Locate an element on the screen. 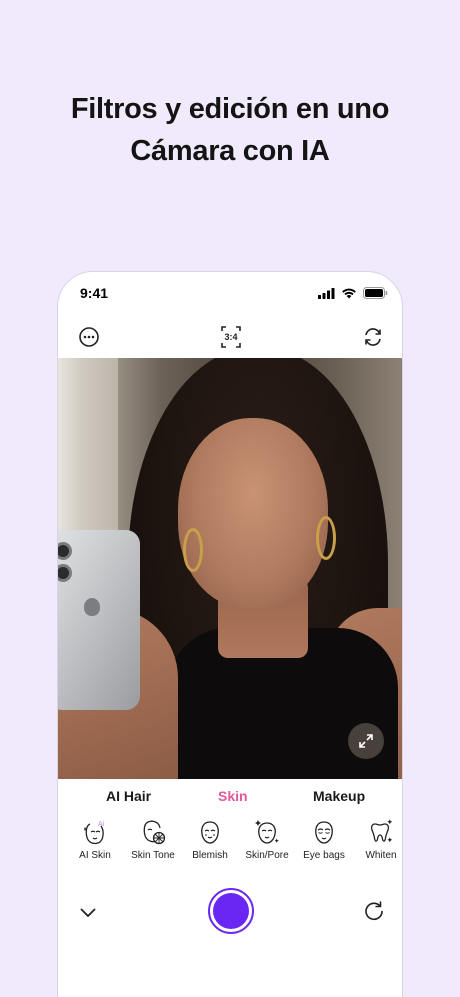  skin-pore-icon is located at coordinates (267, 832).